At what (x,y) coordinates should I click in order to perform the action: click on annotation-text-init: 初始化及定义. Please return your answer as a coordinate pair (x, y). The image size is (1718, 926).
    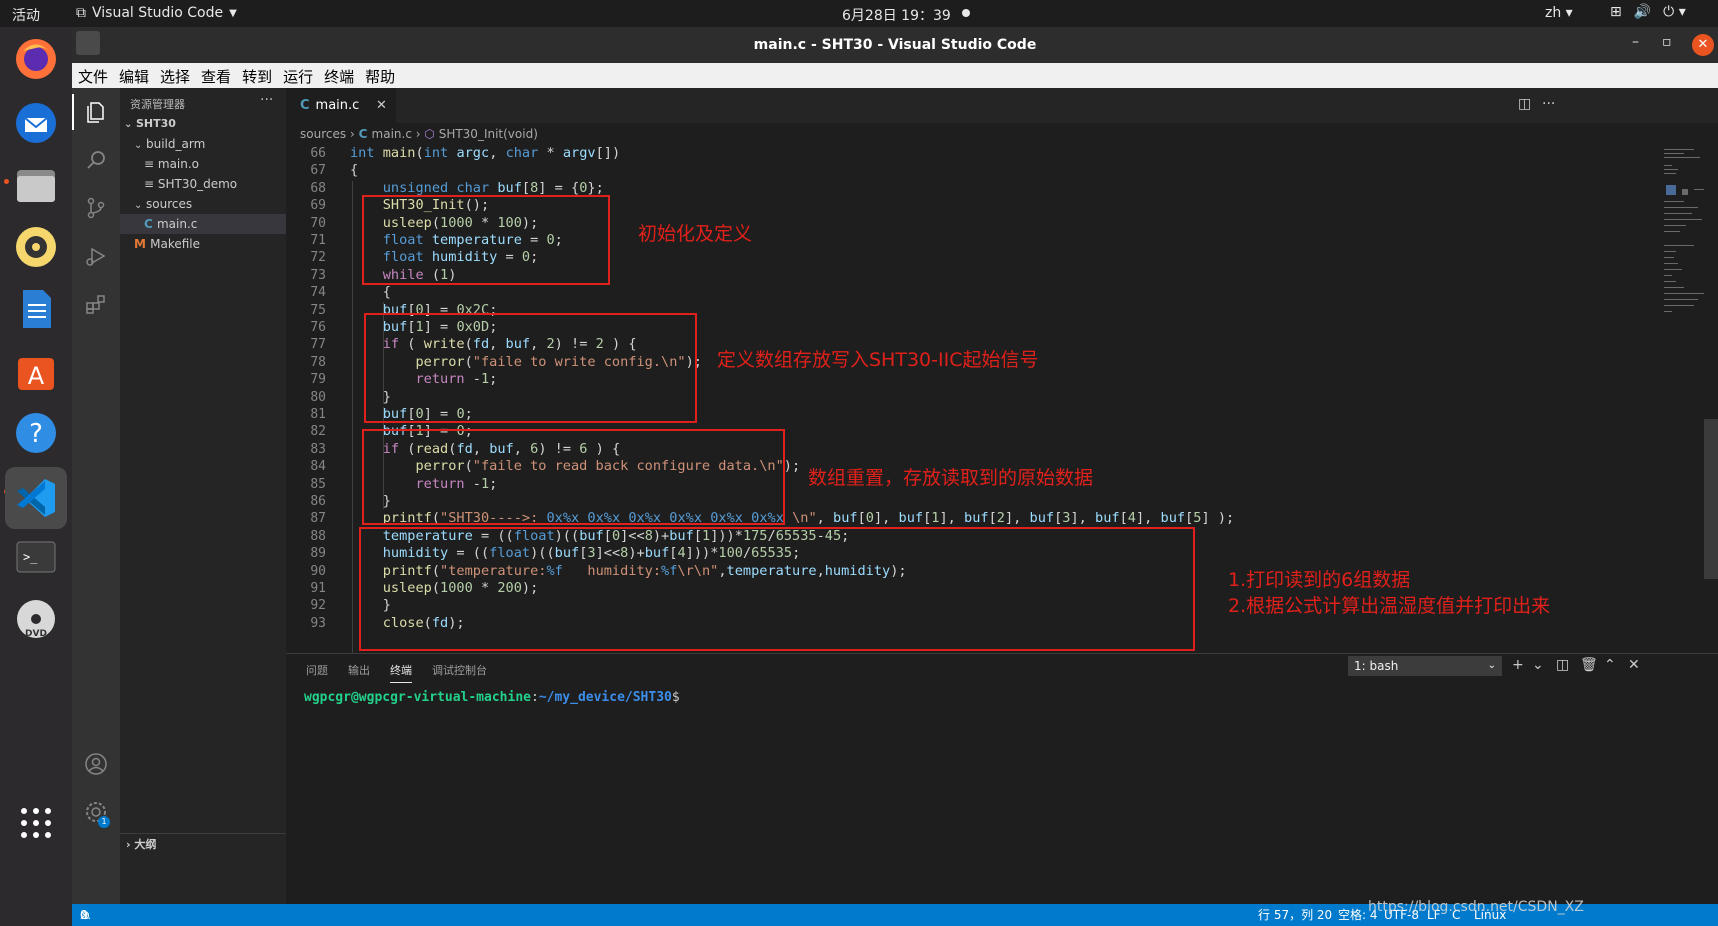
    Looking at the image, I should click on (695, 234).